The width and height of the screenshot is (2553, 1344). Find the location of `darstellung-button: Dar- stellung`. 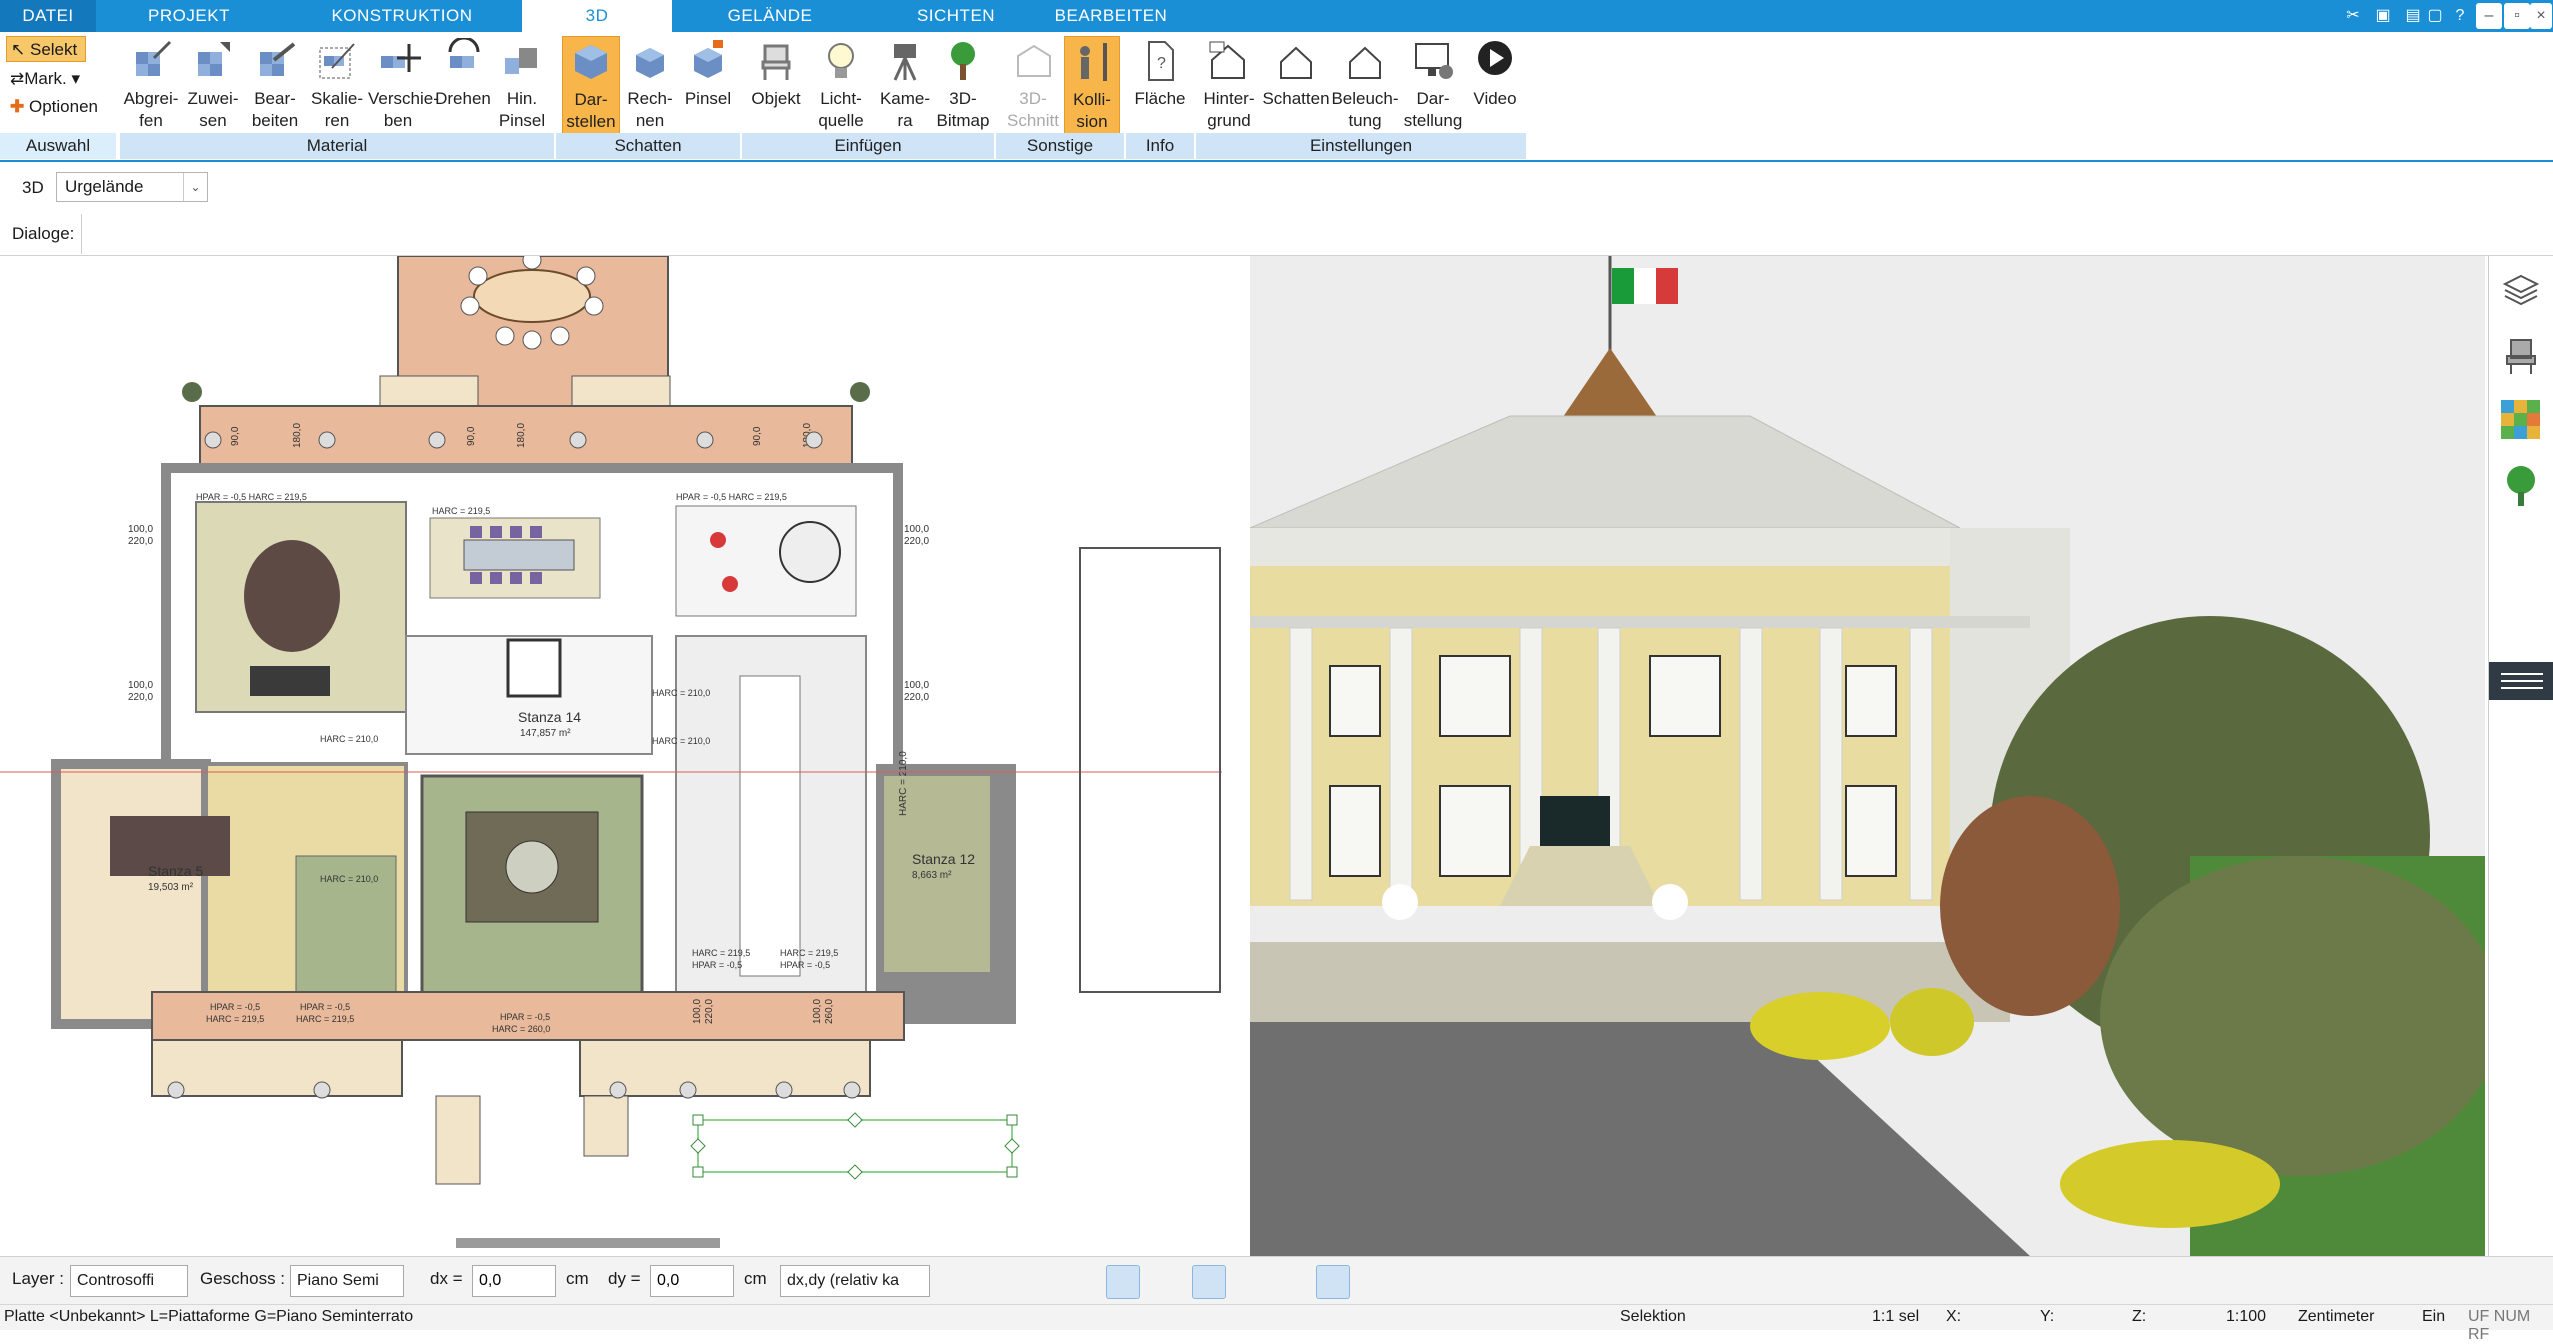

darstellung-button: Dar- stellung is located at coordinates (1433, 88).